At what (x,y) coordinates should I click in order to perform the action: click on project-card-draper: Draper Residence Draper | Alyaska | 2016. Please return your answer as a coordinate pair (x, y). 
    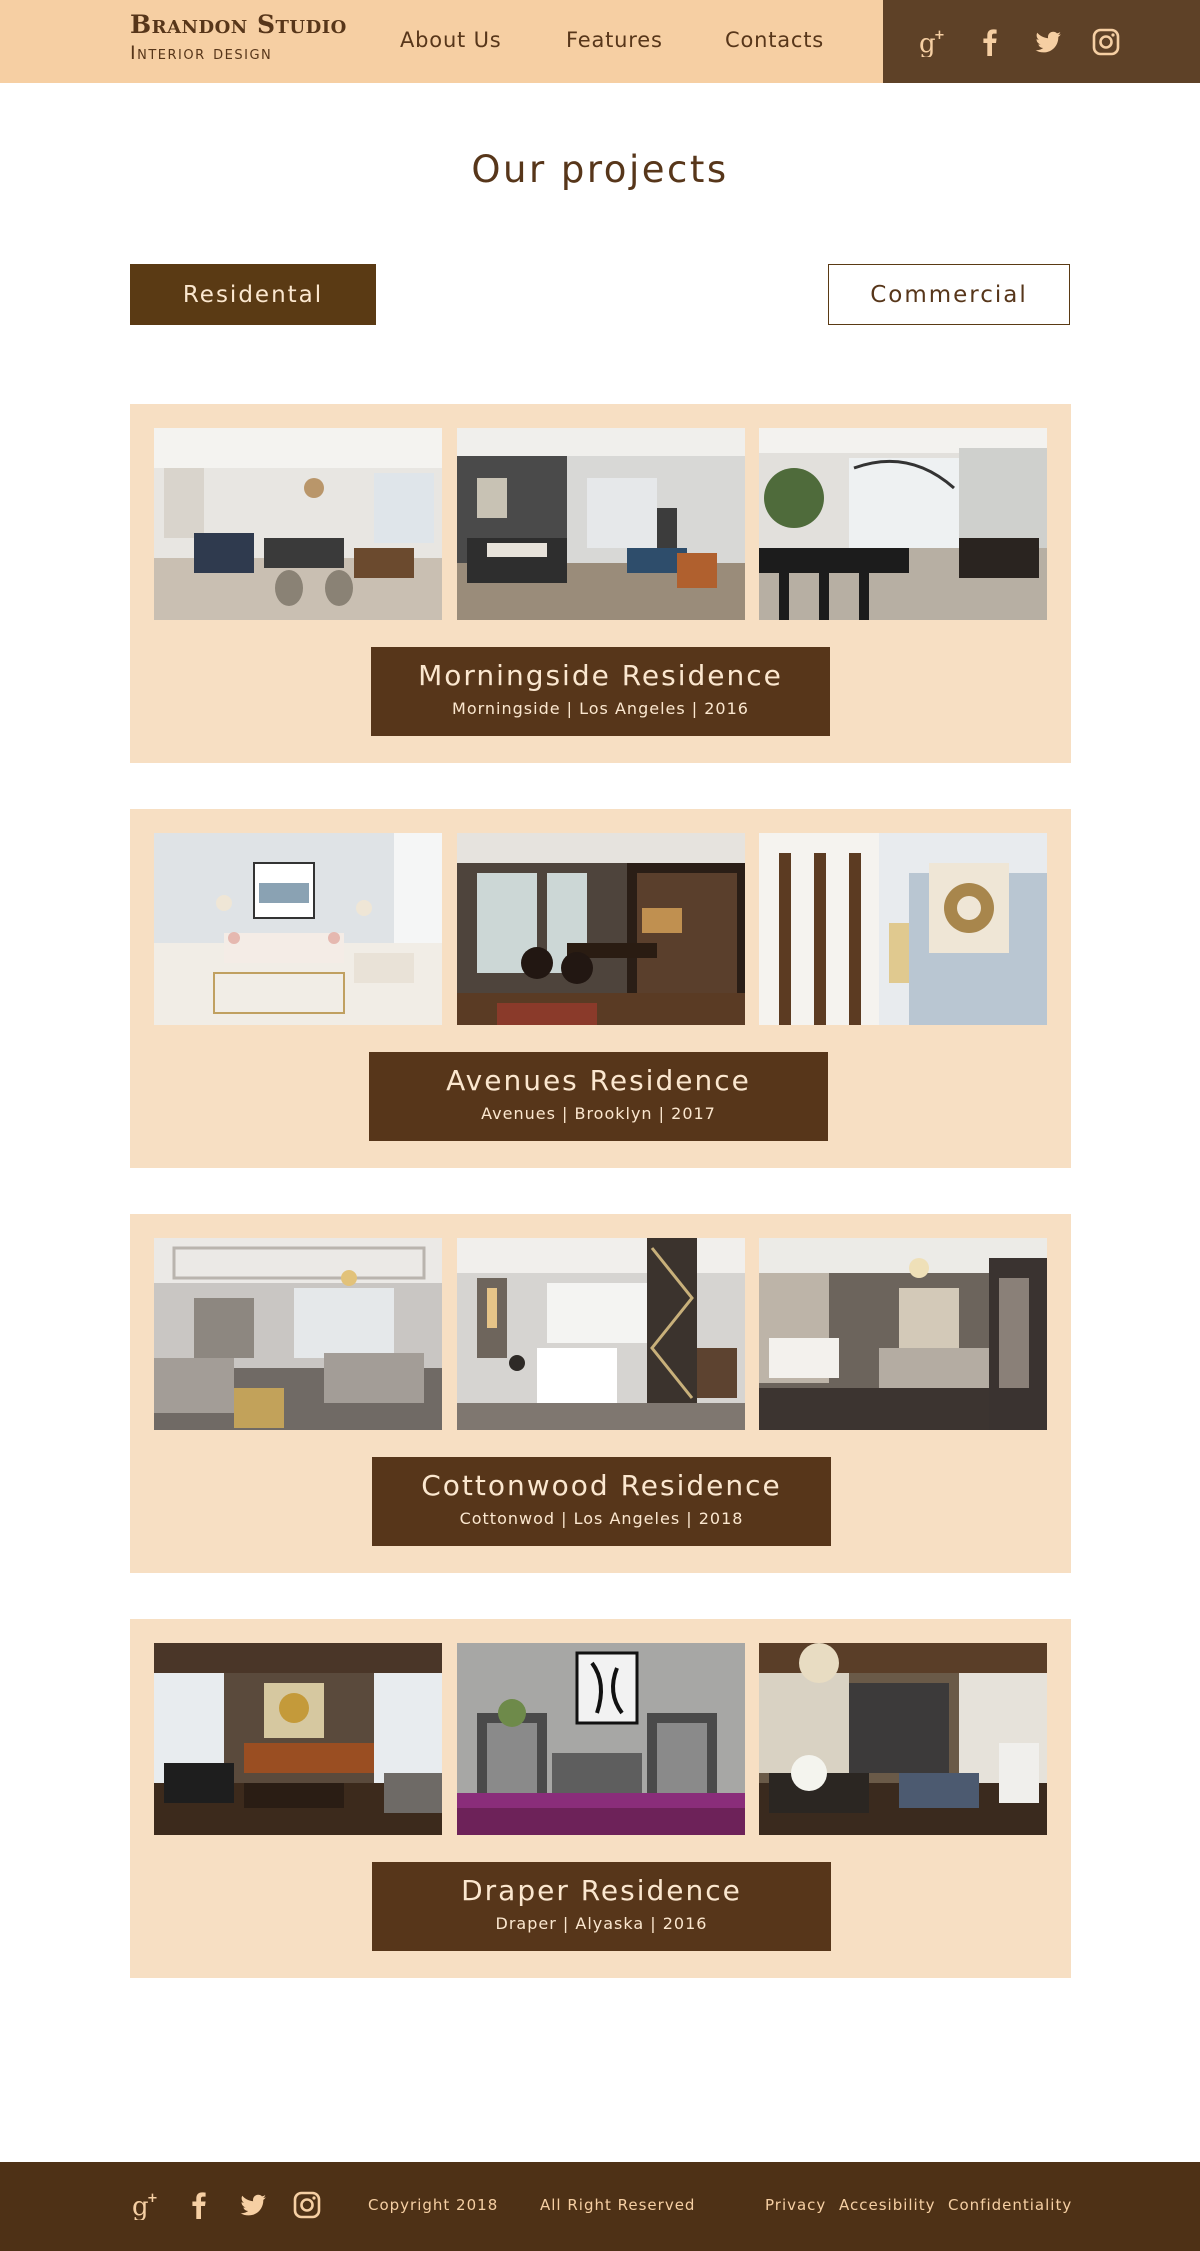
    Looking at the image, I should click on (600, 1798).